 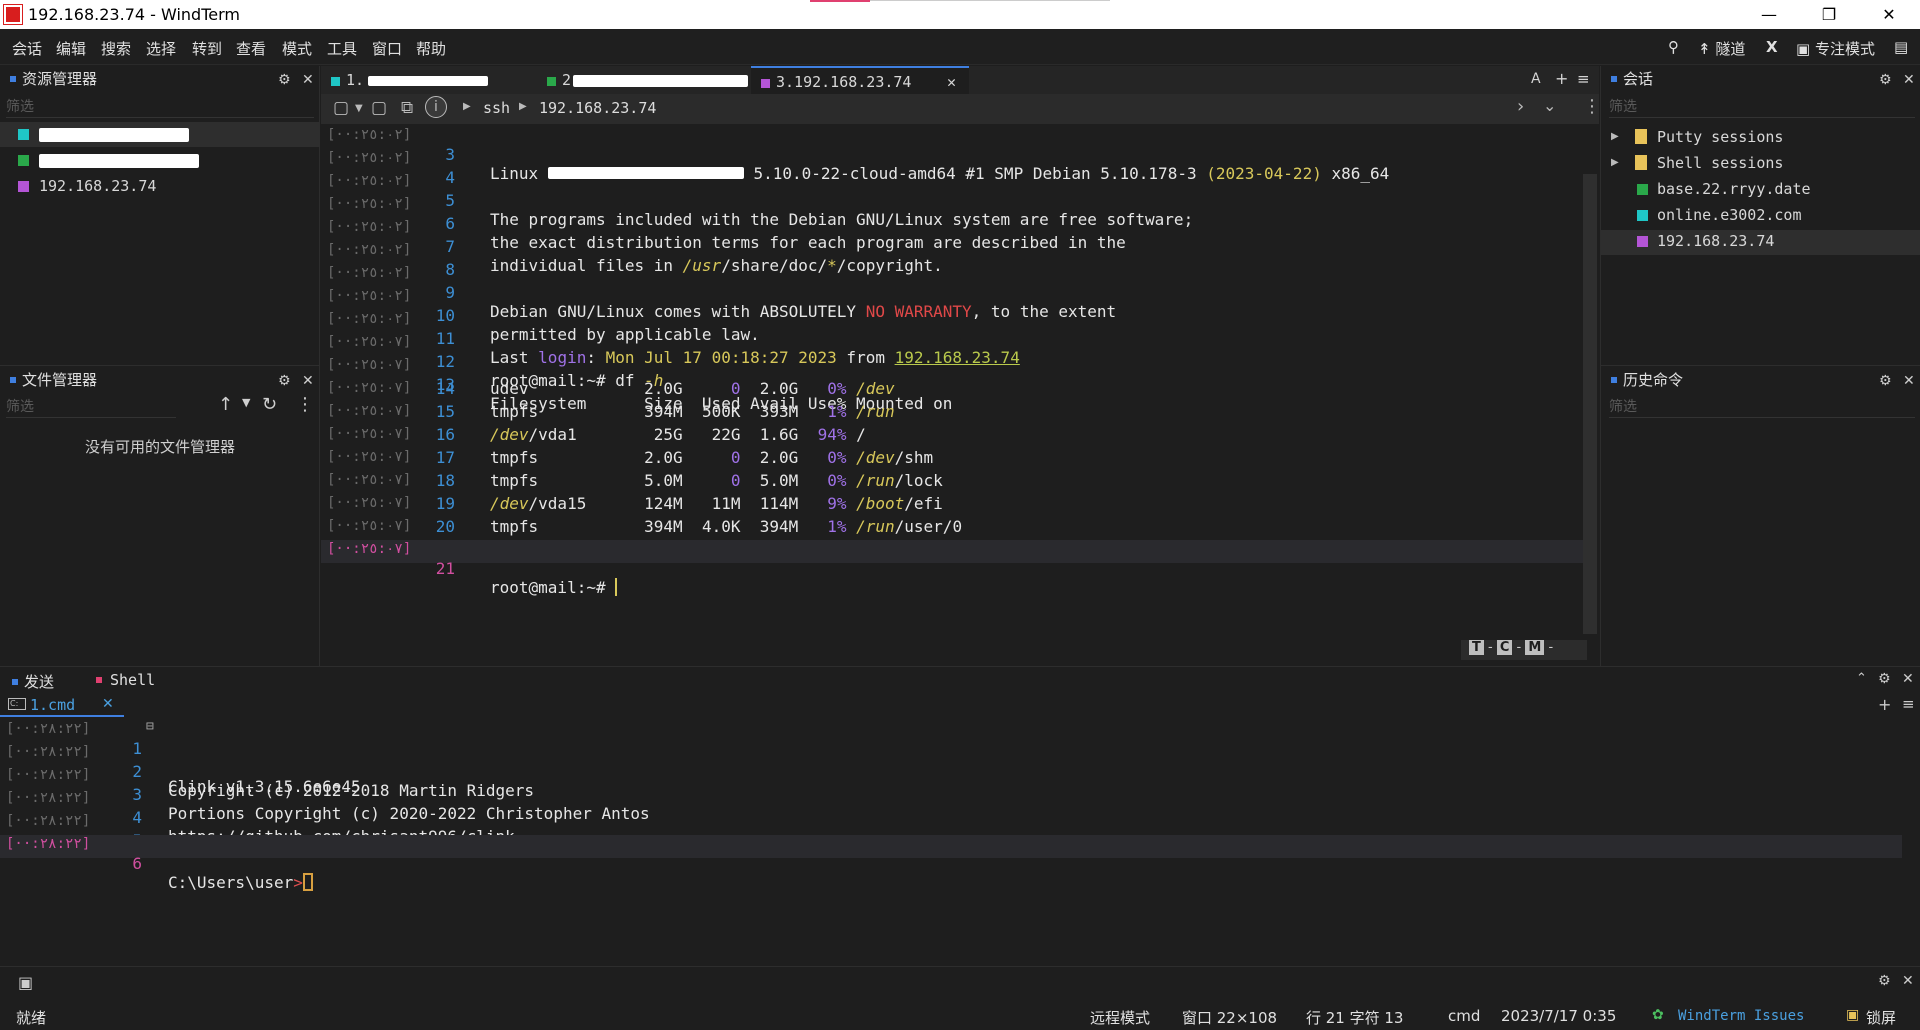 What do you see at coordinates (269, 404) in the screenshot?
I see `refresh-icon: ↻` at bounding box center [269, 404].